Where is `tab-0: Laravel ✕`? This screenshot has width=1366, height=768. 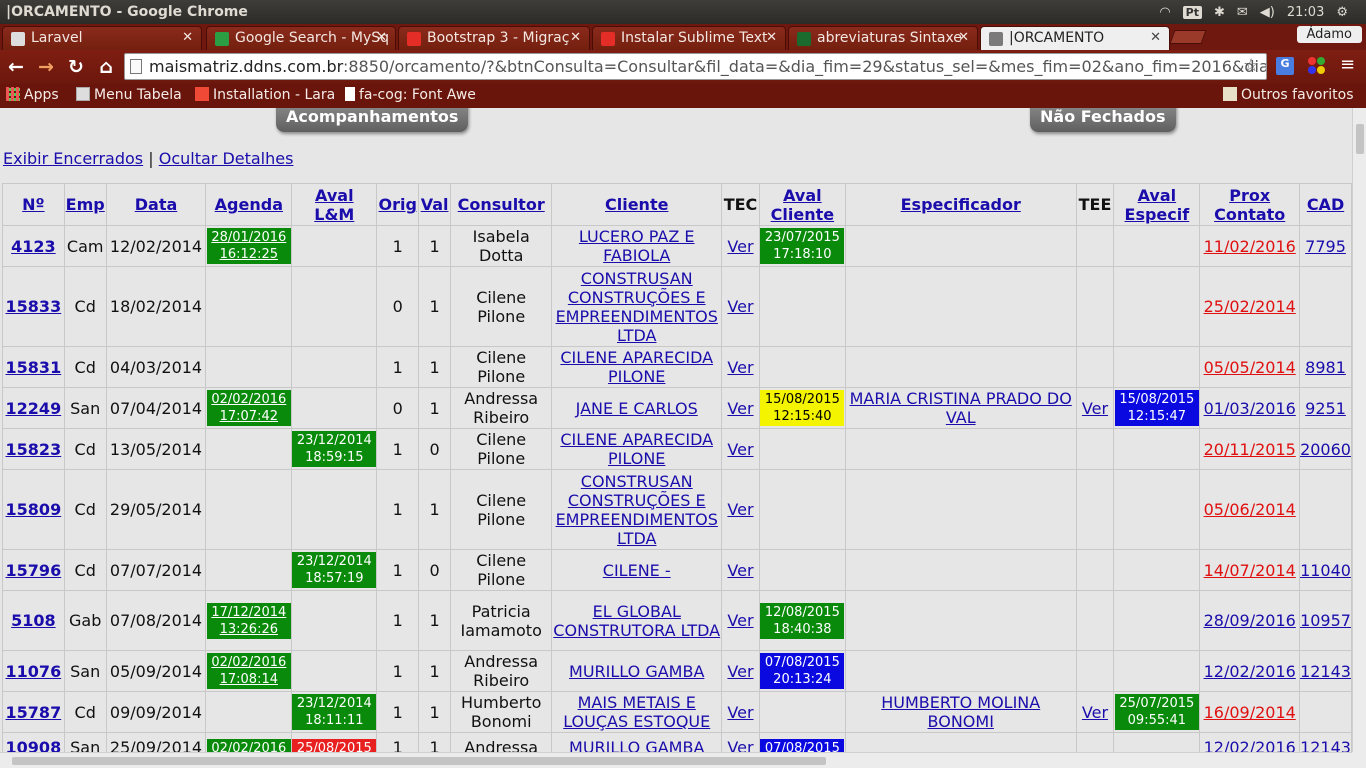
tab-0: Laravel ✕ is located at coordinates (102, 38).